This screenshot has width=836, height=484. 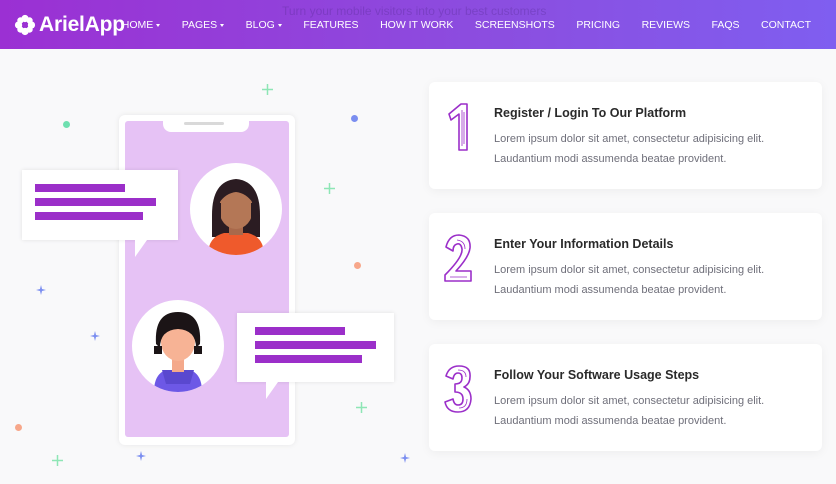 I want to click on nav-item-how-it-work: HOW IT WORK, so click(x=416, y=25).